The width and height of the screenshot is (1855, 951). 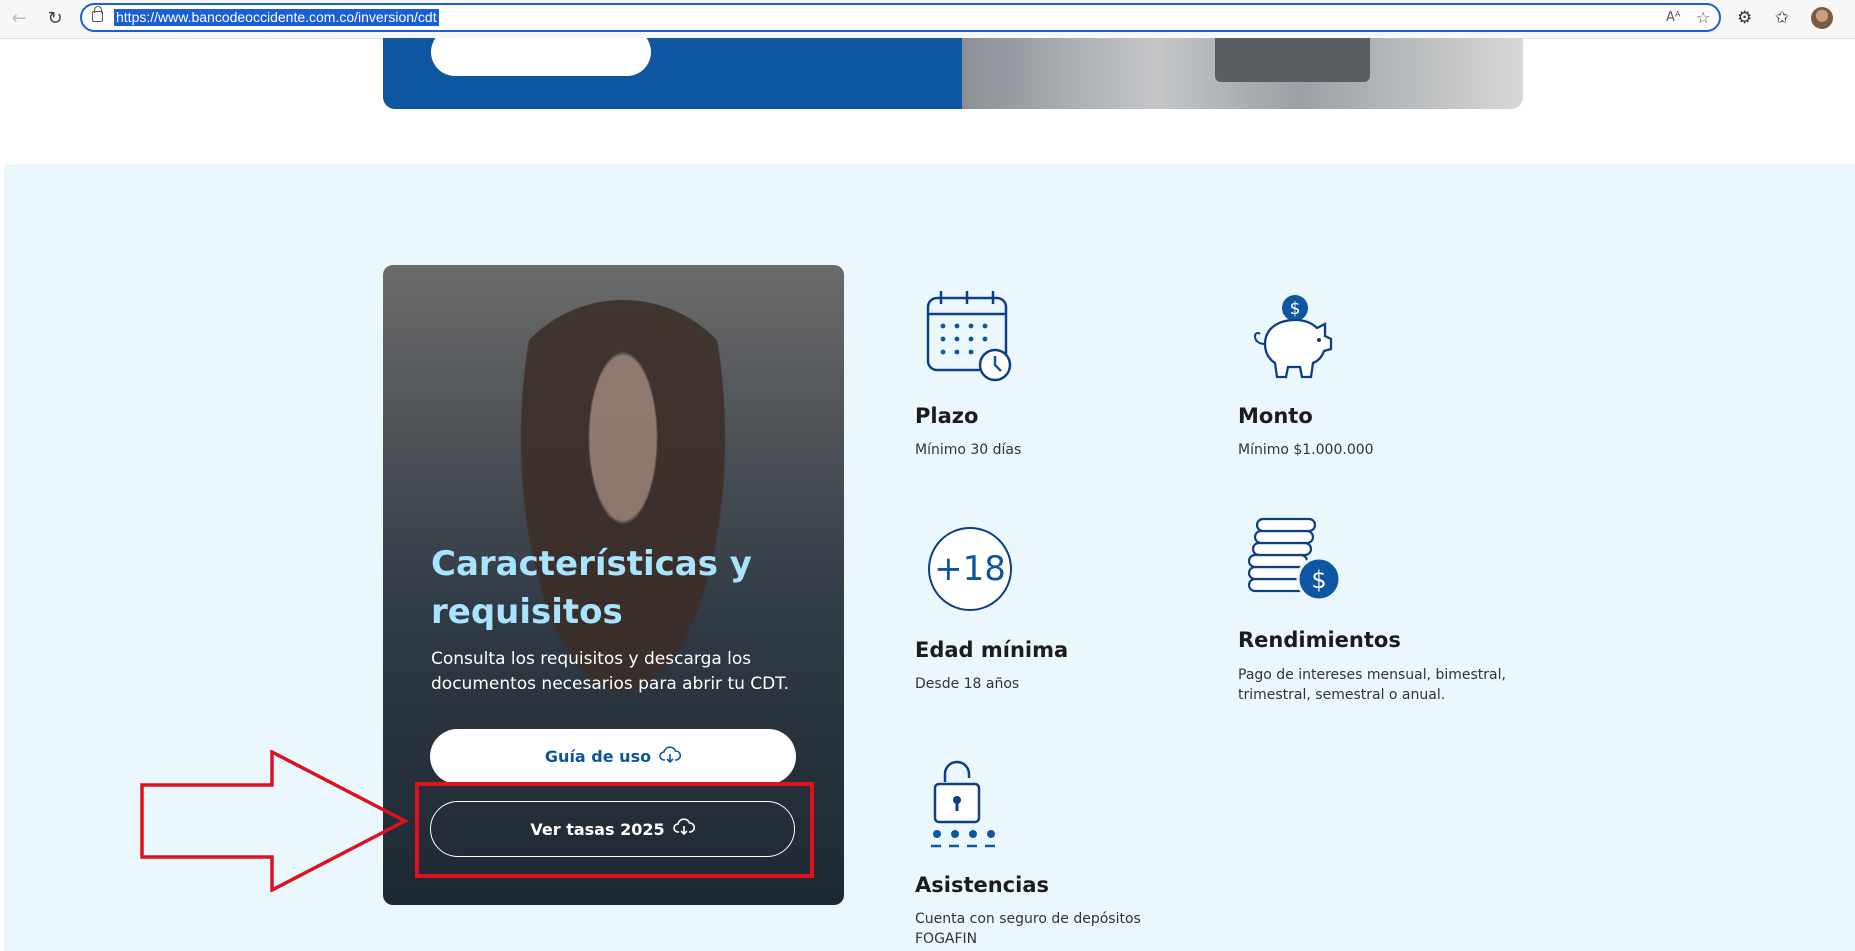 I want to click on piggy-bank-icon: $, so click(x=1293, y=337).